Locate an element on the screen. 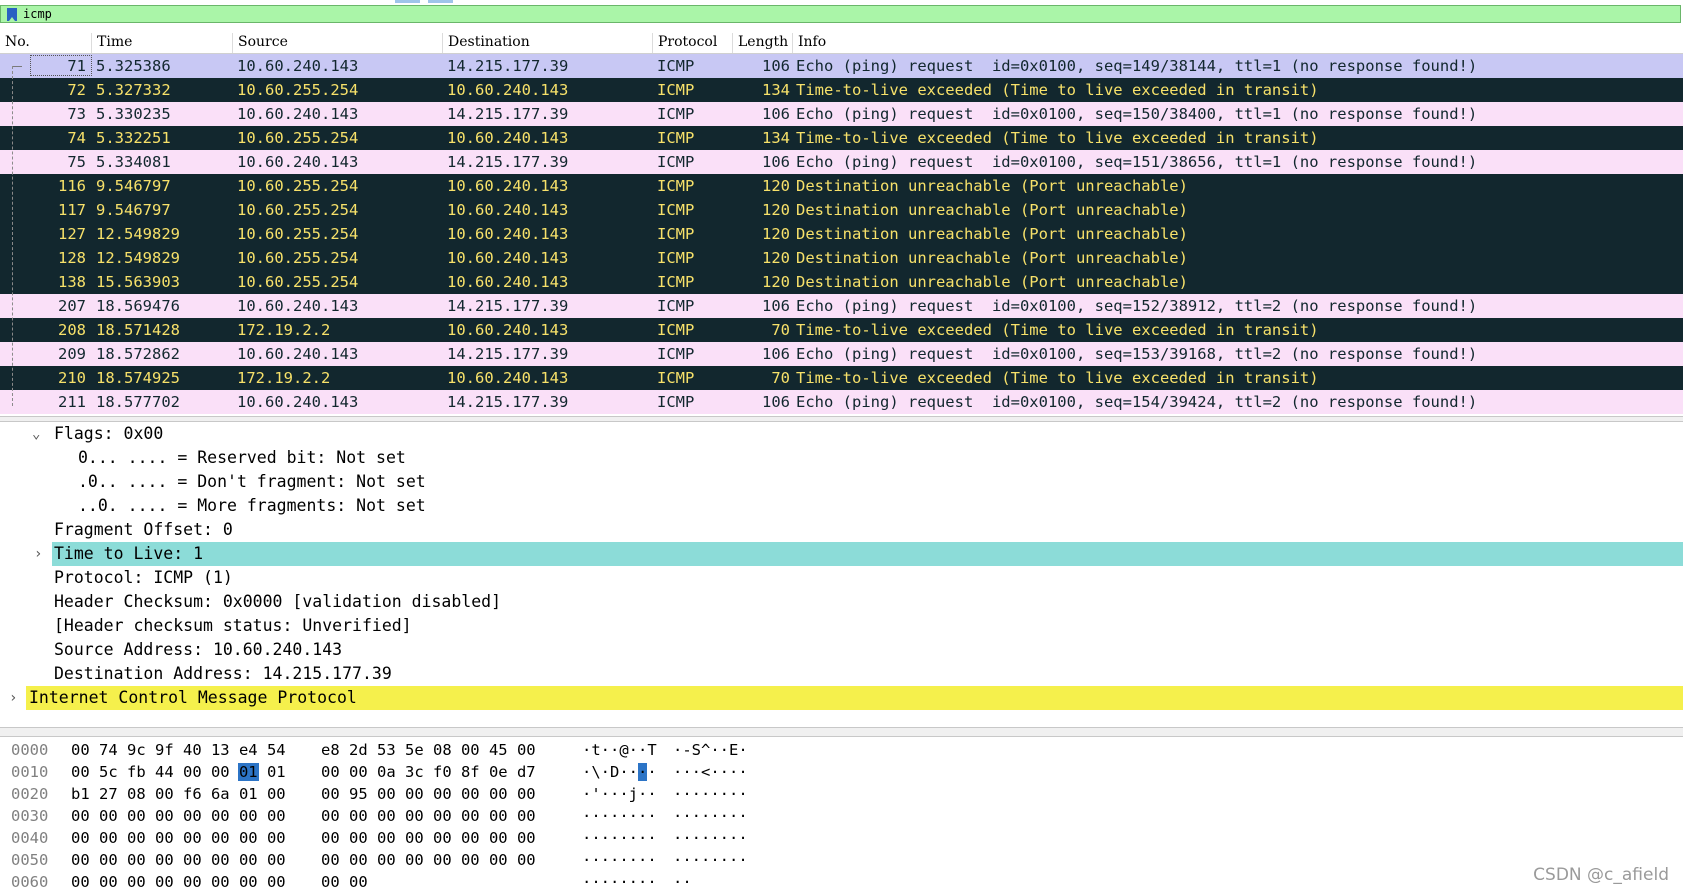  detail-row-checksum-status: [Header checksum status: Unverified] is located at coordinates (841, 626).